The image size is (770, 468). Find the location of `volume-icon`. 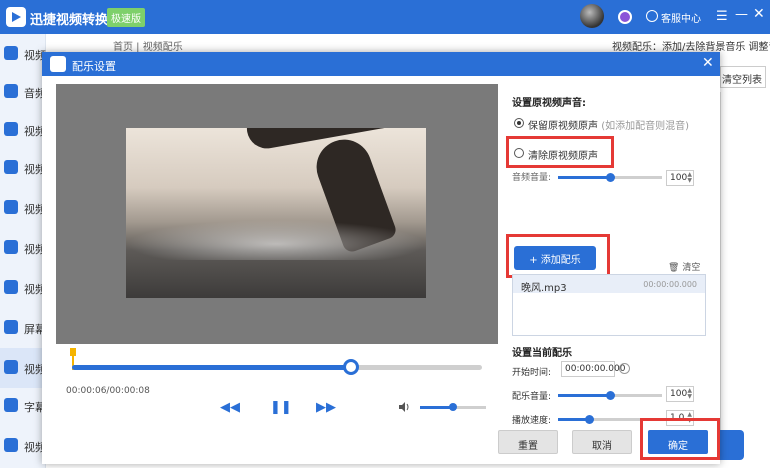

volume-icon is located at coordinates (405, 407).